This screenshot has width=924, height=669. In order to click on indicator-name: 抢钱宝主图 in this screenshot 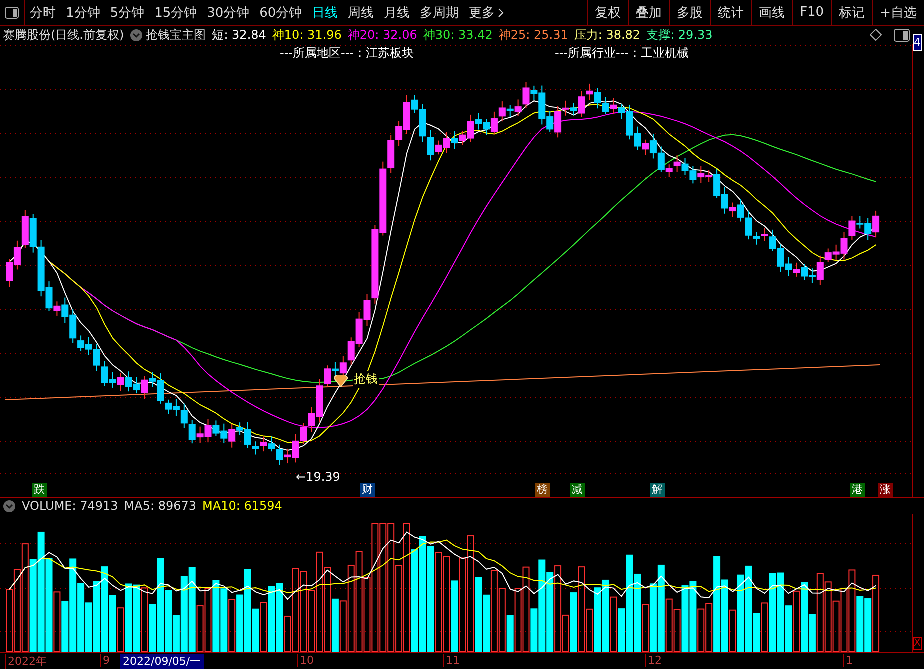, I will do `click(176, 35)`.